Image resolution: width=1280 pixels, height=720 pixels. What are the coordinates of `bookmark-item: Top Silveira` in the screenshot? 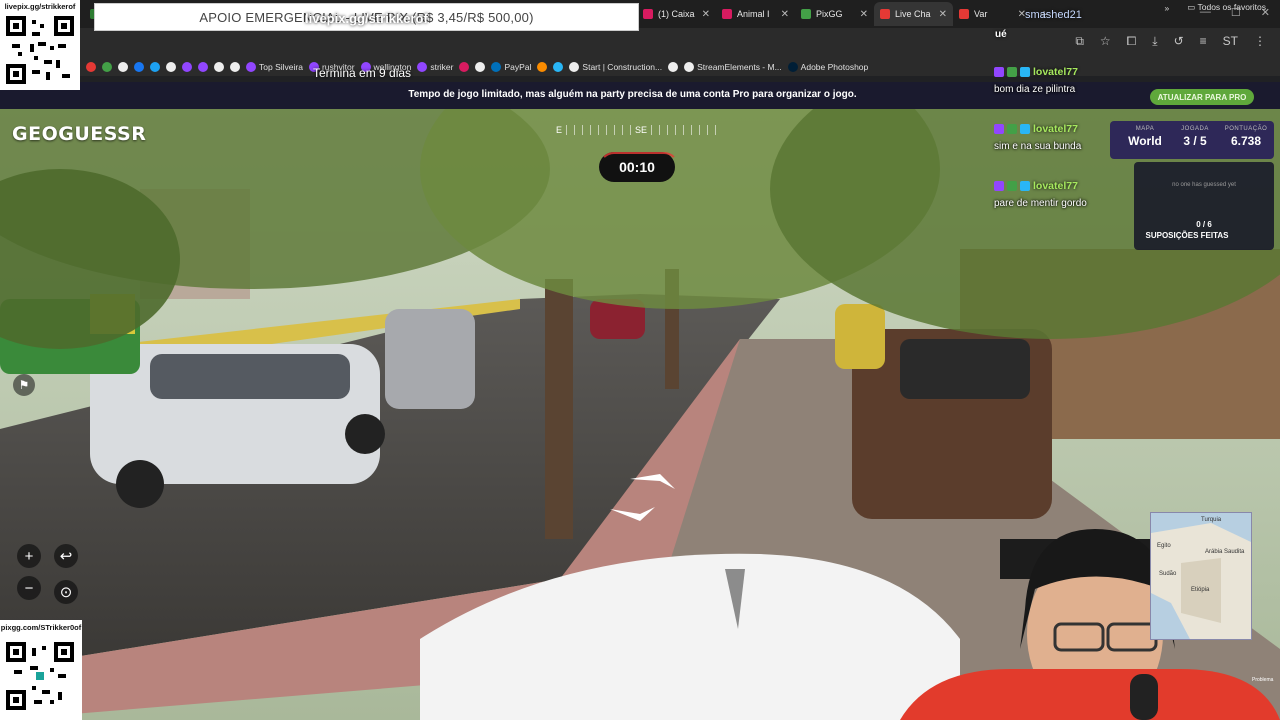 It's located at (274, 67).